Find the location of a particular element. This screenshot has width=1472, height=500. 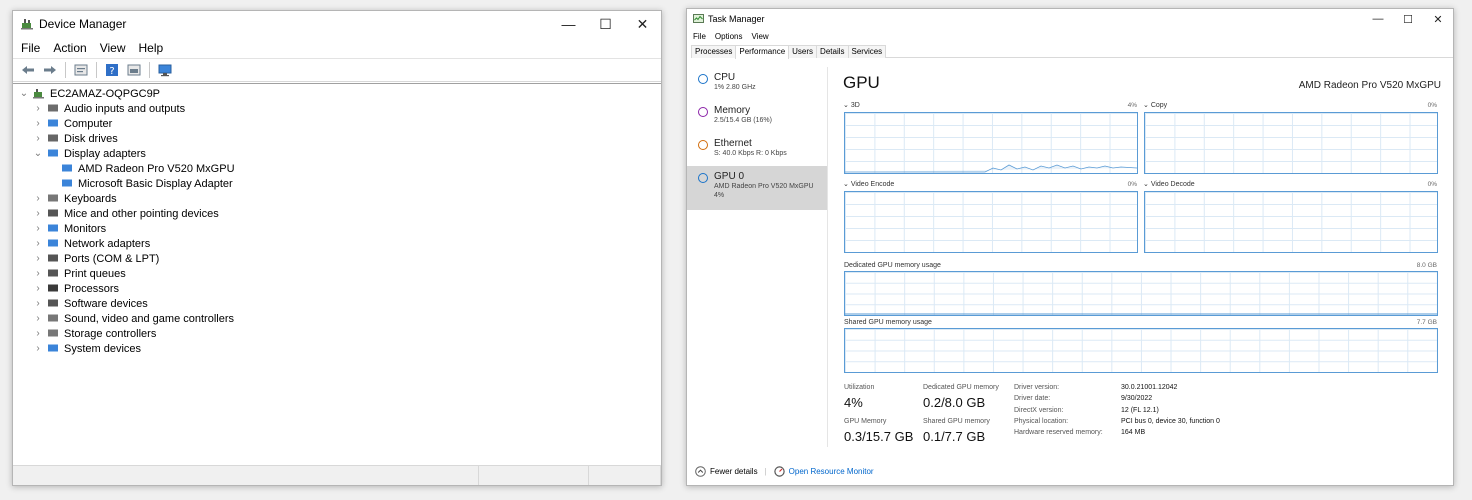

utilization-label: Utilization is located at coordinates (859, 387).